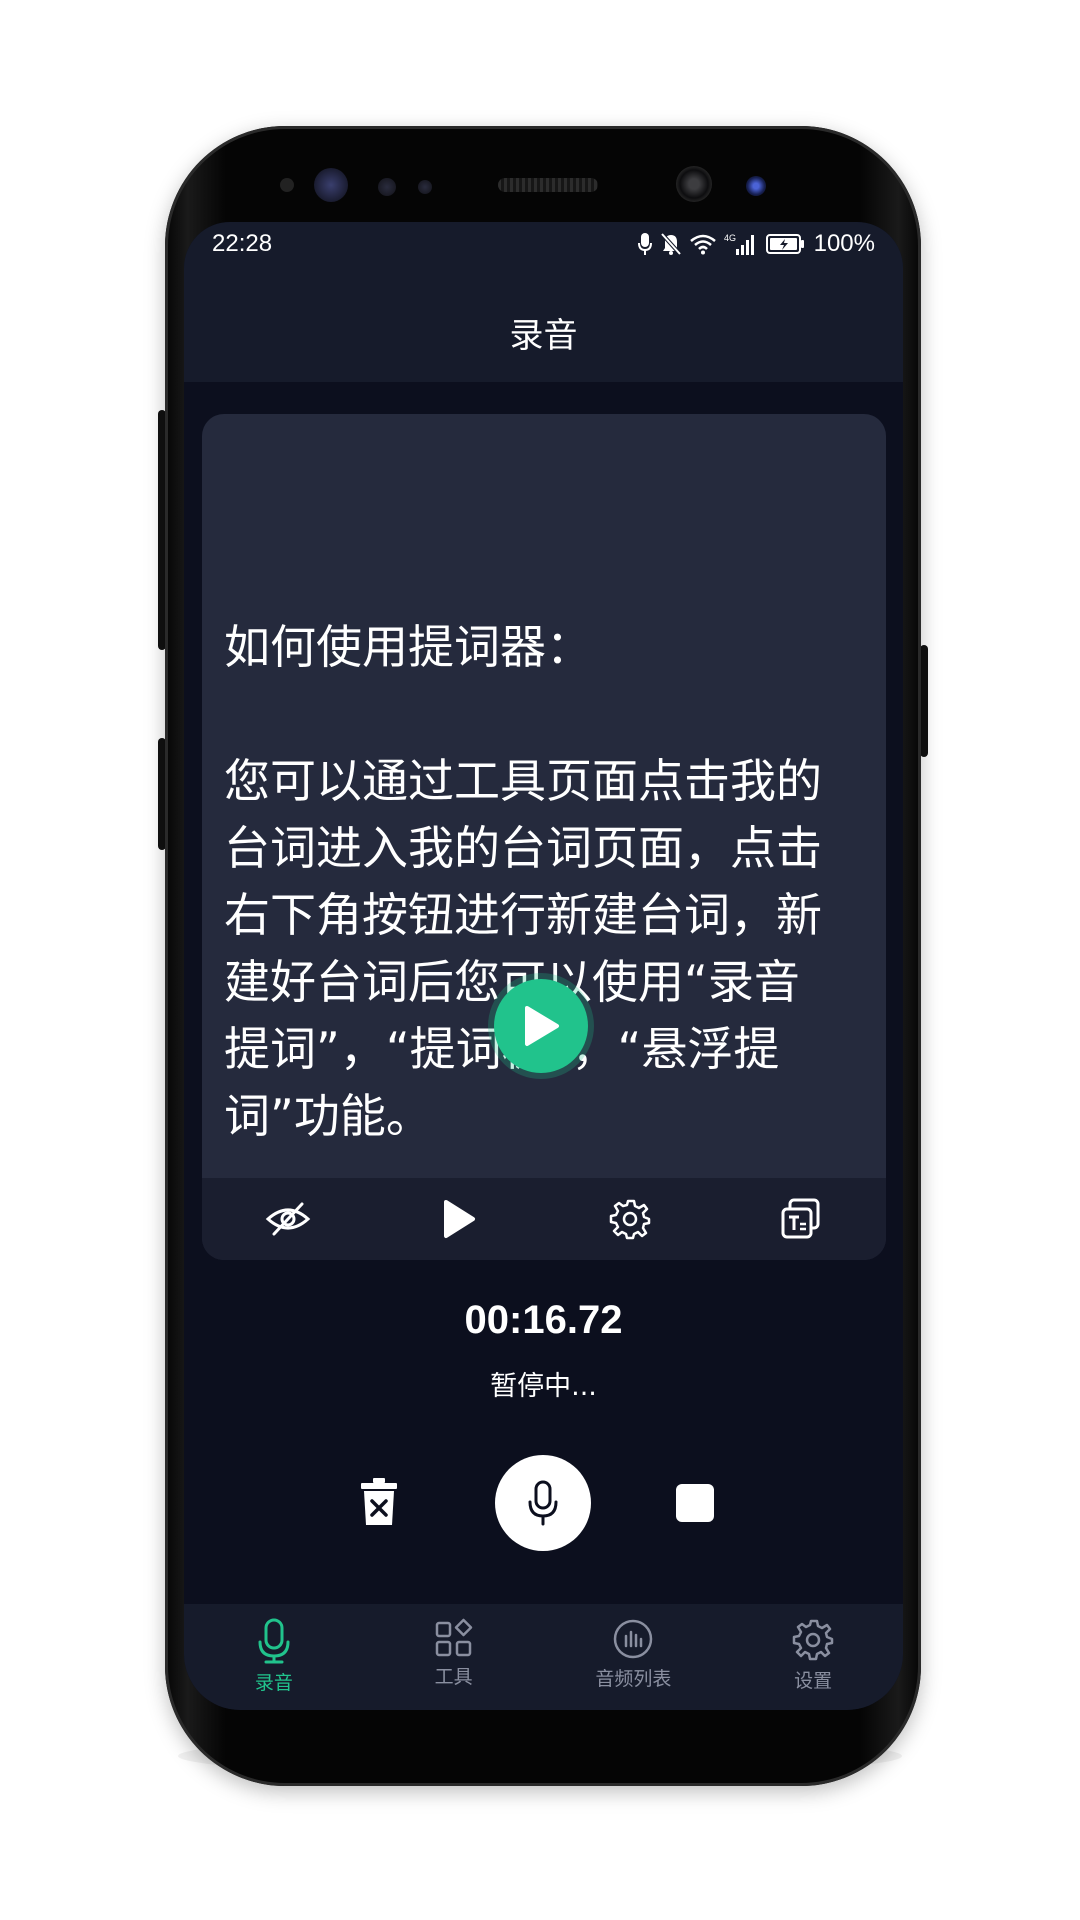 The height and width of the screenshot is (1920, 1080). Describe the element at coordinates (633, 1639) in the screenshot. I see `audio-list-icon` at that location.